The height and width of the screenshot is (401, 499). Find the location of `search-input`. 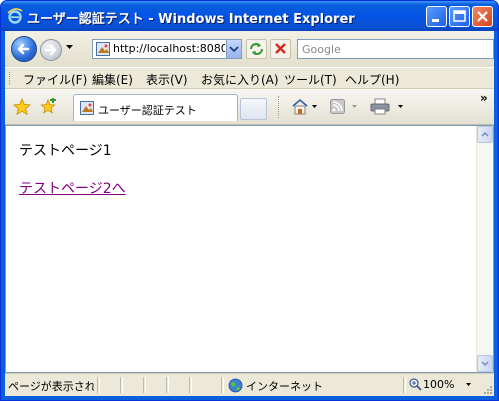

search-input is located at coordinates (394, 49).